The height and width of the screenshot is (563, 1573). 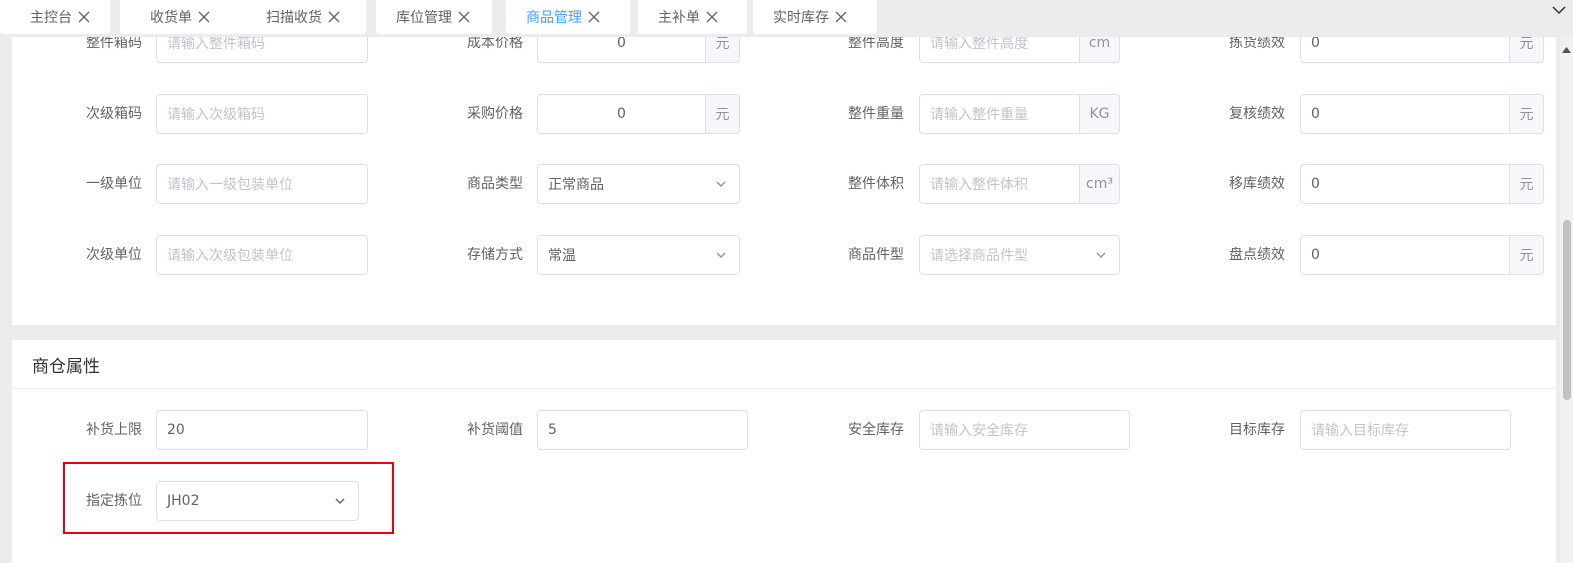 I want to click on vertical-scrollbar, so click(x=1566, y=300).